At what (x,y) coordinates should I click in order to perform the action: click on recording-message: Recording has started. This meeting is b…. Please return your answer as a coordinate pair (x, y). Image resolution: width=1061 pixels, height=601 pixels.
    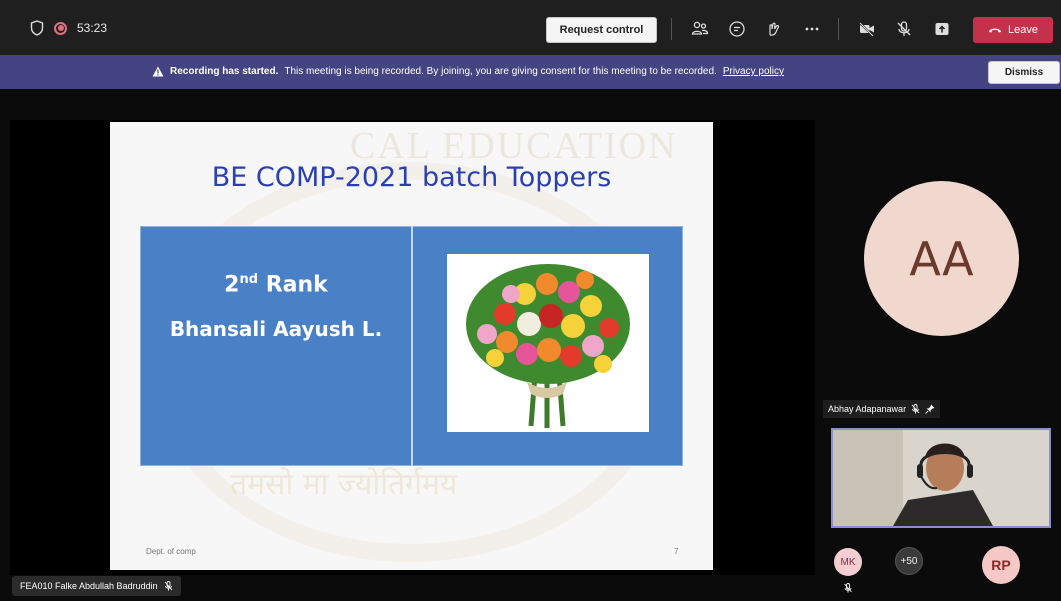
    Looking at the image, I should click on (468, 71).